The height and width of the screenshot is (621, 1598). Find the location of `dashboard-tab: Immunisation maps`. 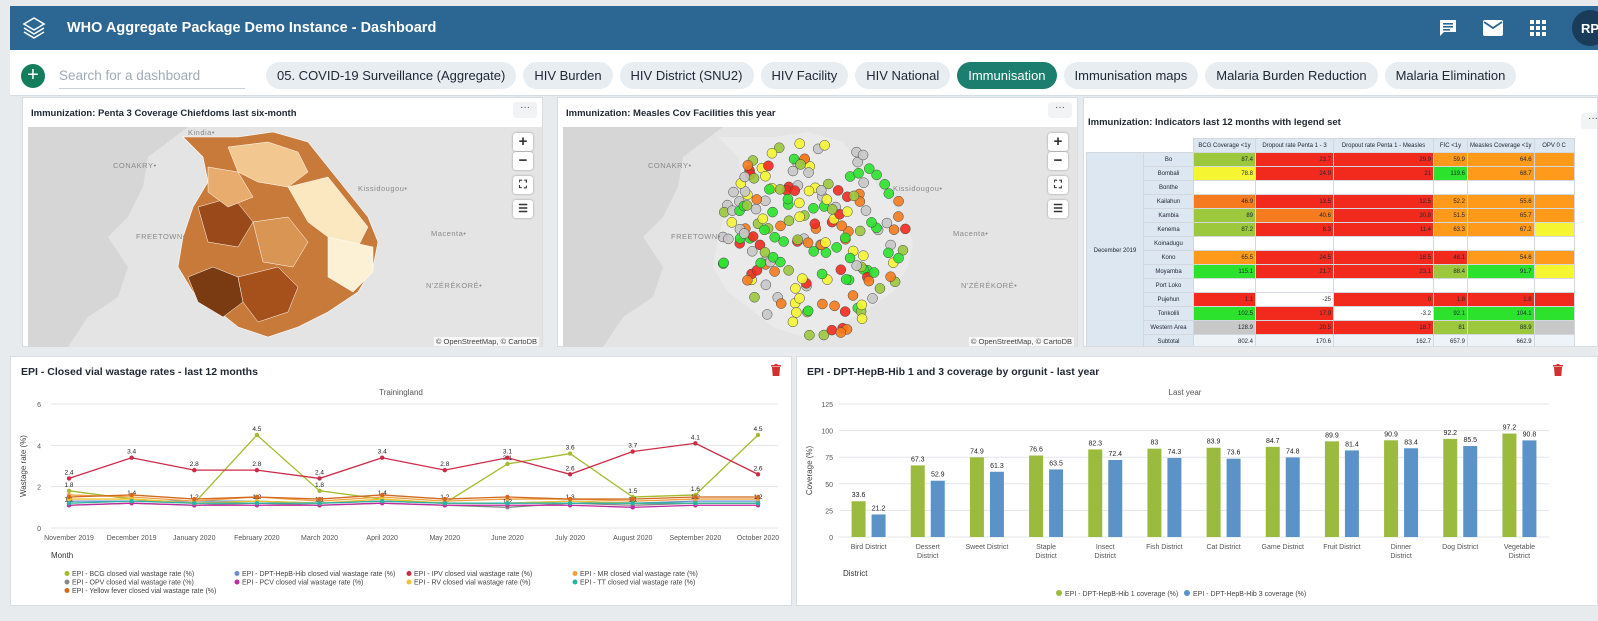

dashboard-tab: Immunisation maps is located at coordinates (1131, 75).